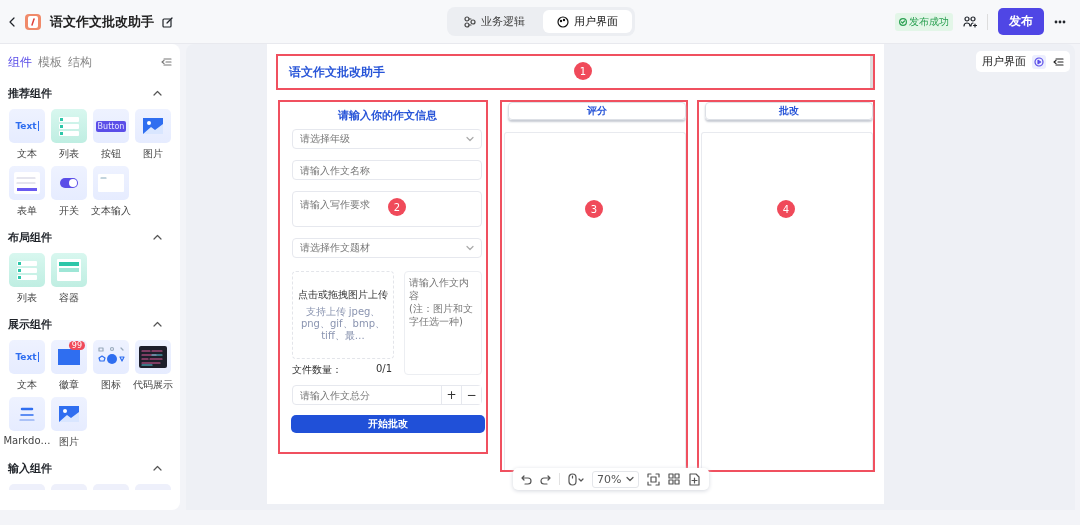  I want to click on component-label: 表单, so click(27, 211).